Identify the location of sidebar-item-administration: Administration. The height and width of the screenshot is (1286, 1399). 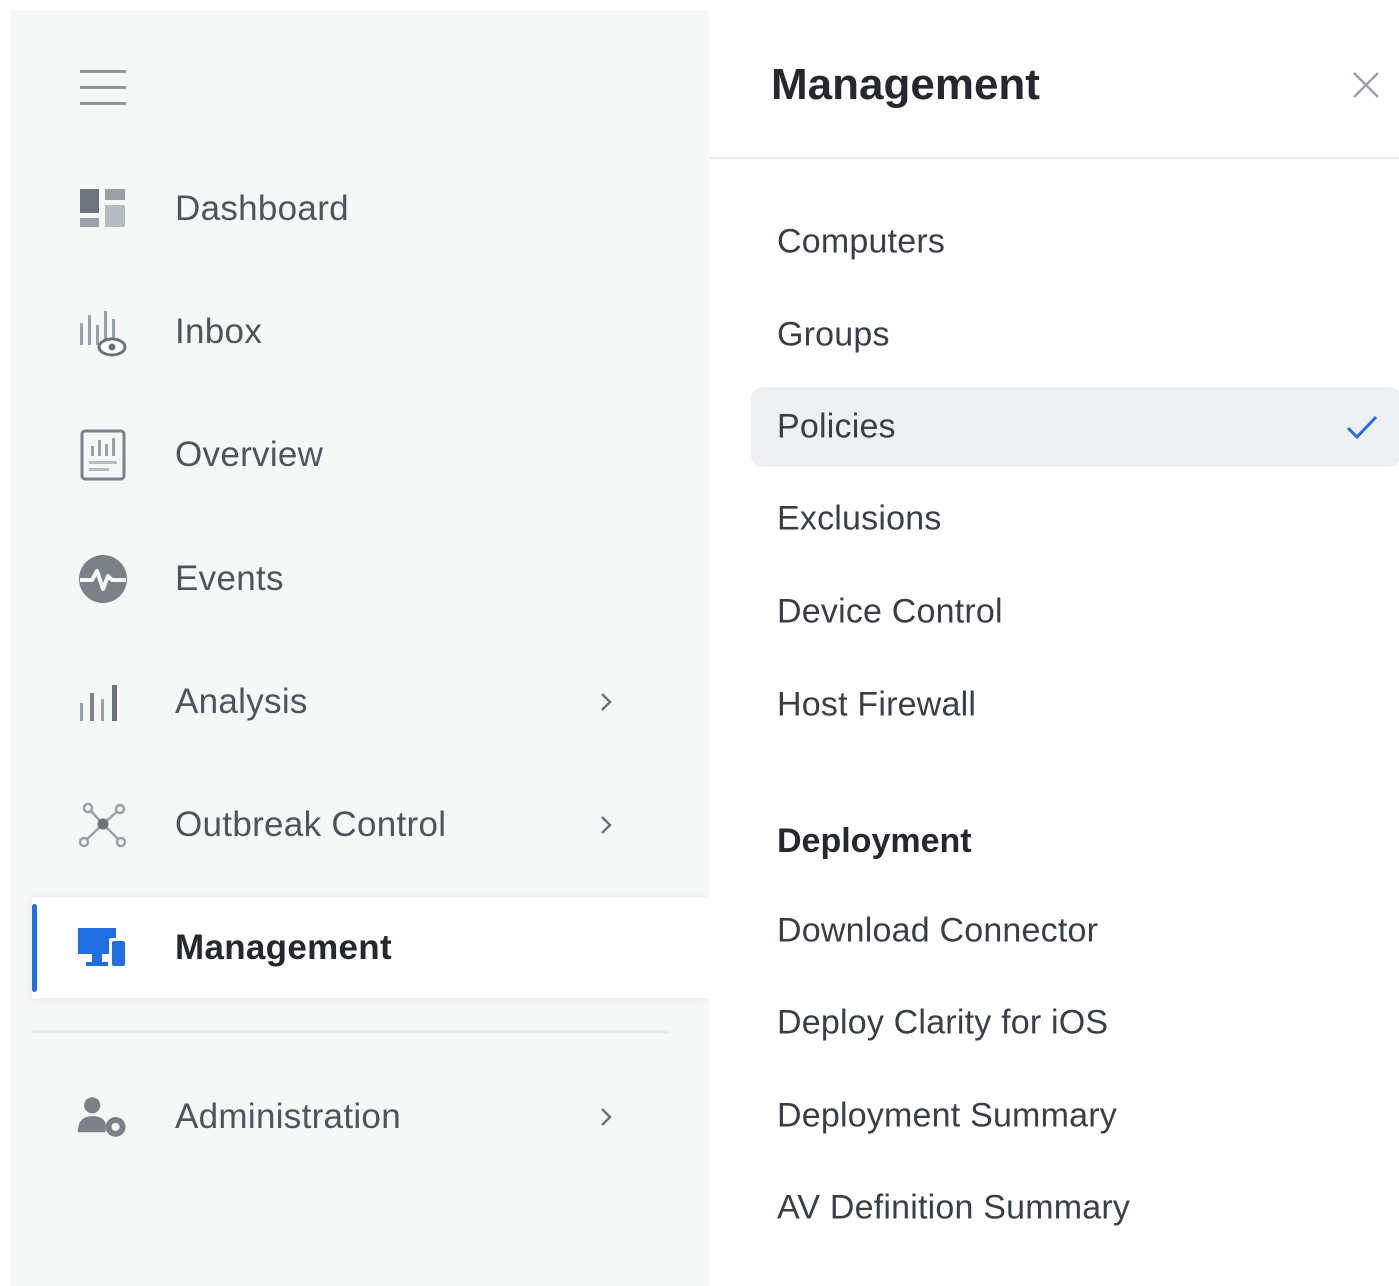
(359, 1117).